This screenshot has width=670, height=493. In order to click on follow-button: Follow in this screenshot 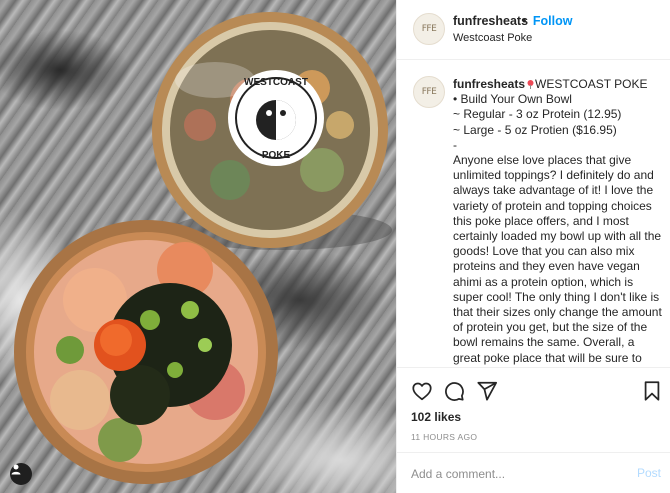, I will do `click(553, 21)`.